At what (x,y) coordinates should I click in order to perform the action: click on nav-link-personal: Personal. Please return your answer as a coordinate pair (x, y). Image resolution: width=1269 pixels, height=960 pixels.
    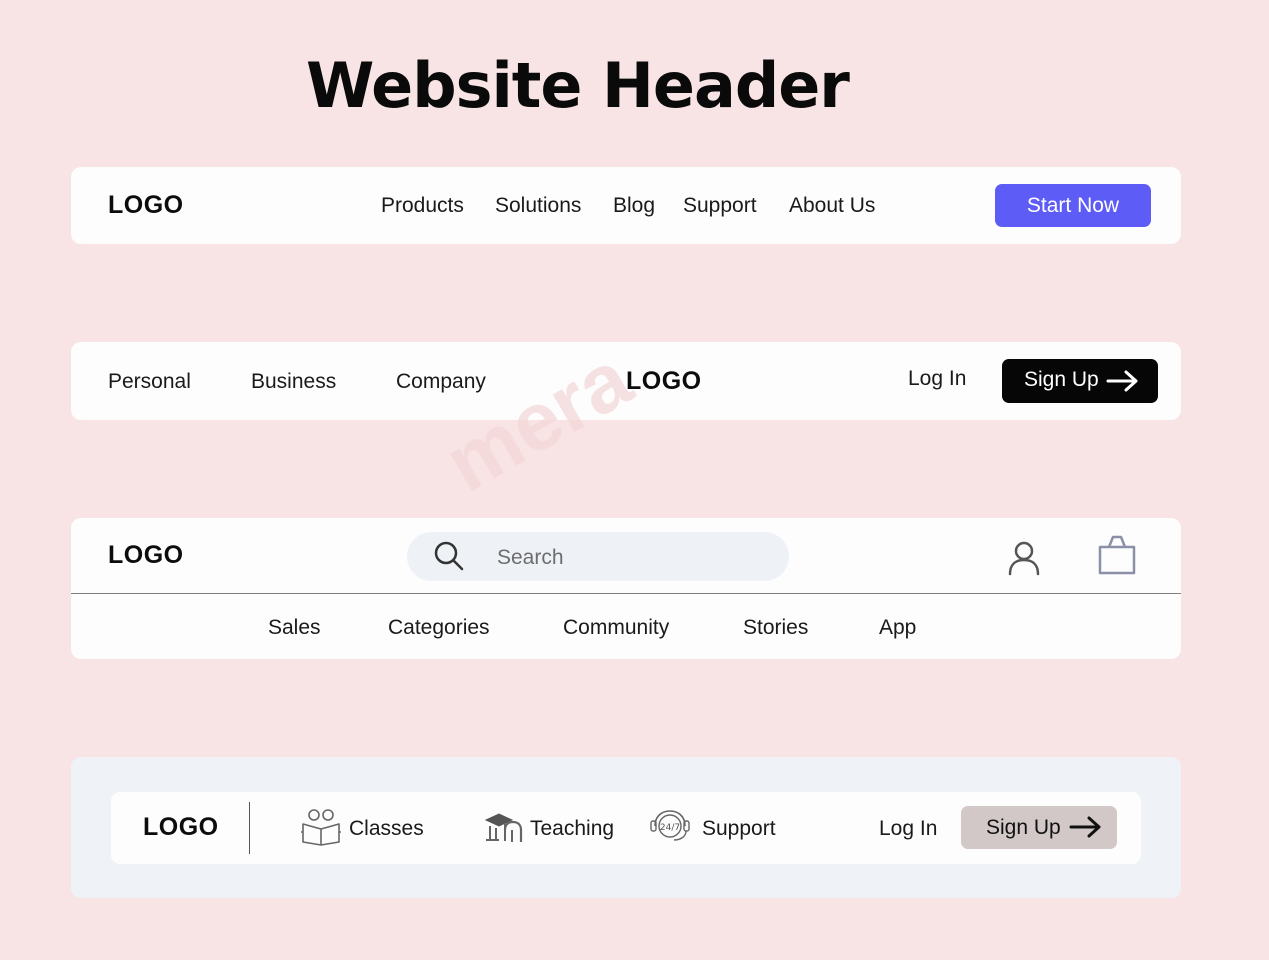
    Looking at the image, I should click on (149, 382).